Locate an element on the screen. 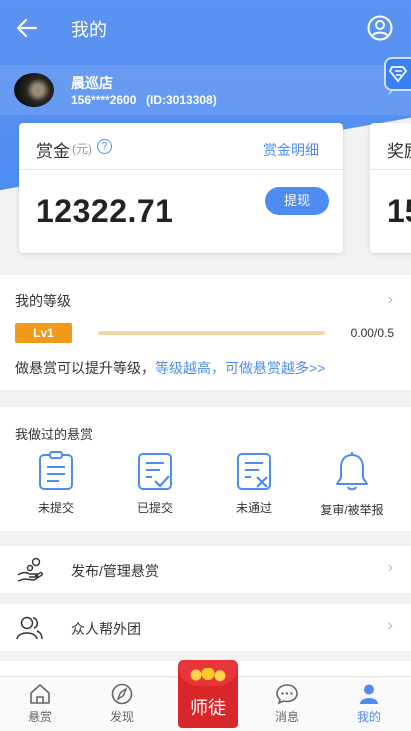  float-service-icon is located at coordinates (398, 74).